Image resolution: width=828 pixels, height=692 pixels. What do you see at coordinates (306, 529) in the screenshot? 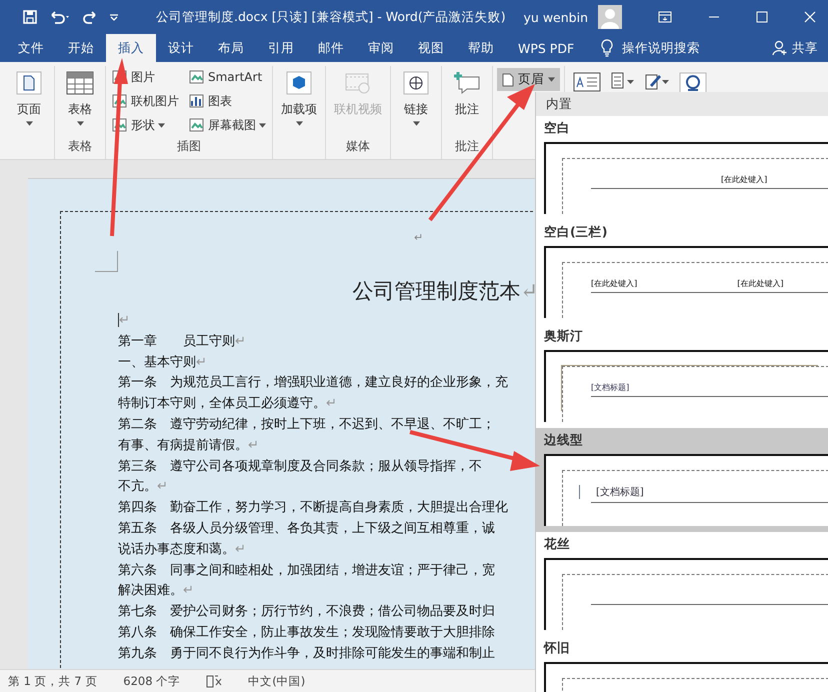
I see `document-text-line: 第五条 各级人员分级管理、各负其责，上下级之间互相尊重，诚` at bounding box center [306, 529].